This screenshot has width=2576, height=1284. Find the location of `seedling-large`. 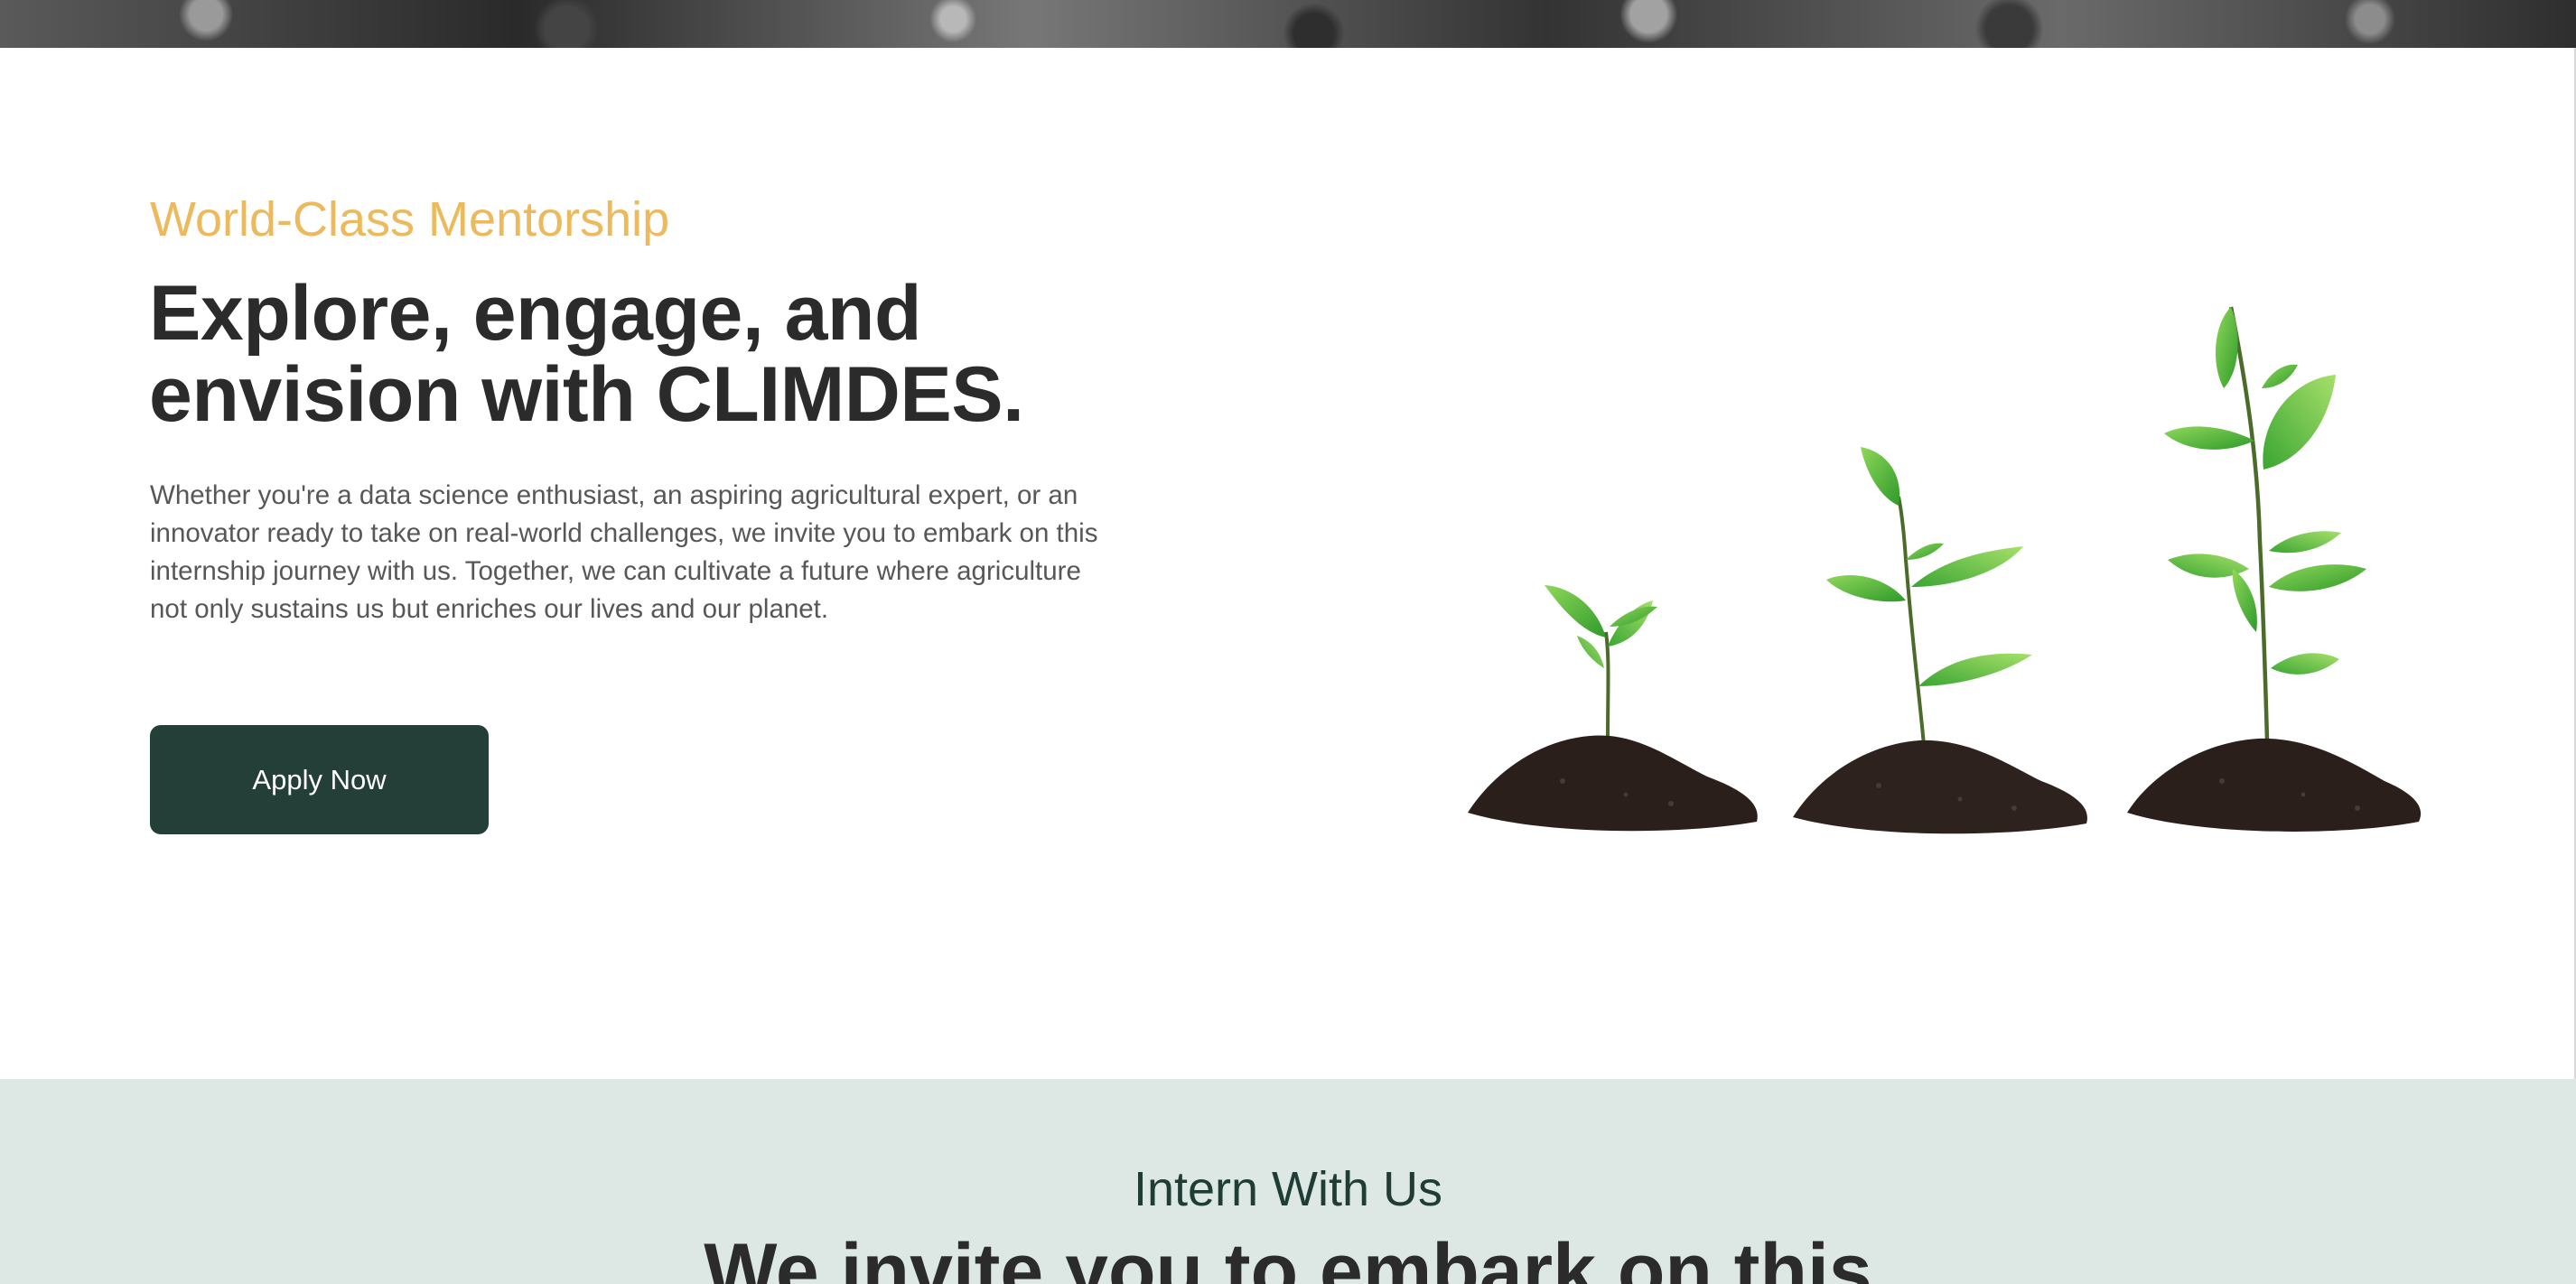

seedling-large is located at coordinates (2265, 523).